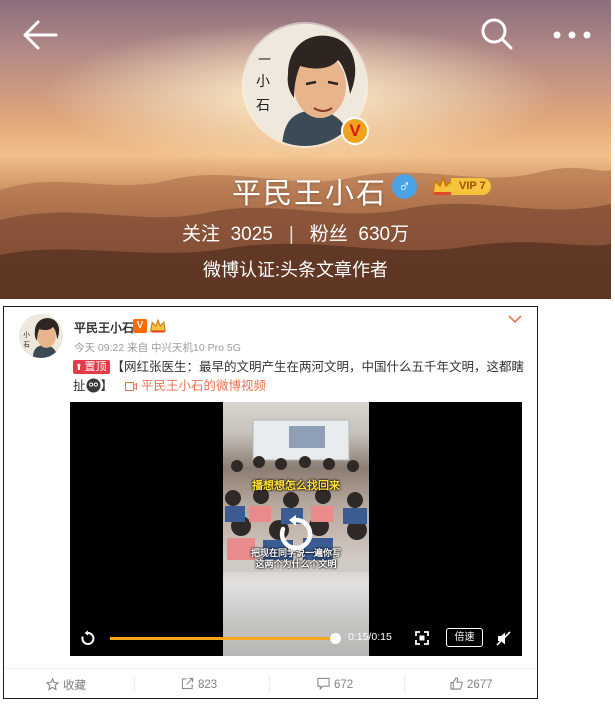  Describe the element at coordinates (251, 234) in the screenshot. I see `following-count: 3025` at that location.